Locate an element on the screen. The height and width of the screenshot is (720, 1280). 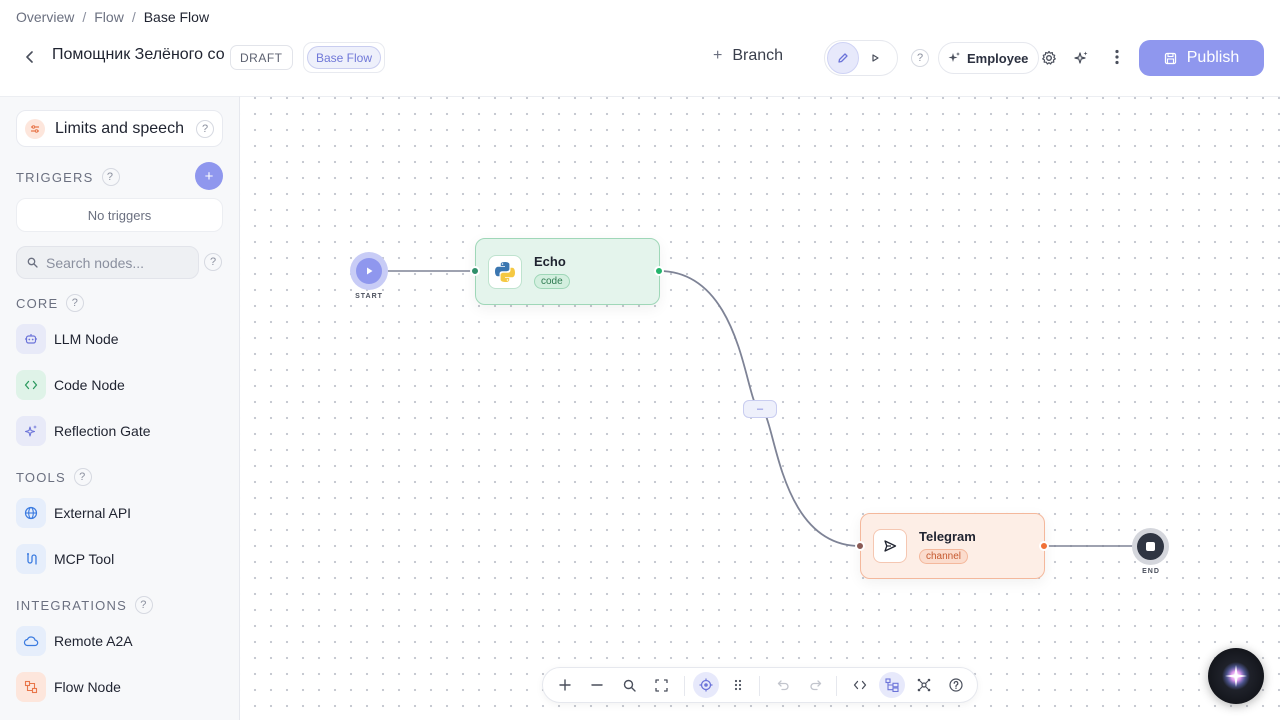
flow-pill-label: Base Flow is located at coordinates (344, 57).